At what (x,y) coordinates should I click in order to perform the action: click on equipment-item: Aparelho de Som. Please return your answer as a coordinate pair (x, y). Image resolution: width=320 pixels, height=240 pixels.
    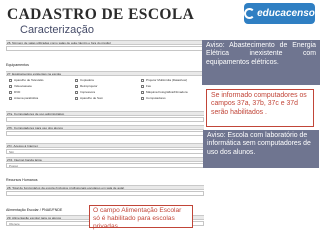
    Looking at the image, I should click on (105, 98).